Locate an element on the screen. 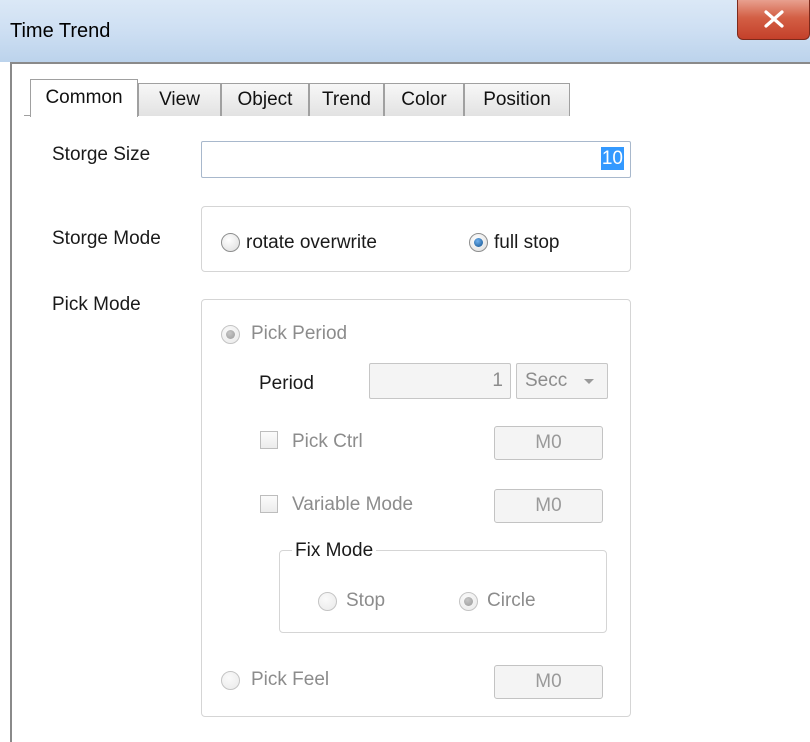 This screenshot has height=742, width=810. variable-mode-address: M0 is located at coordinates (548, 505).